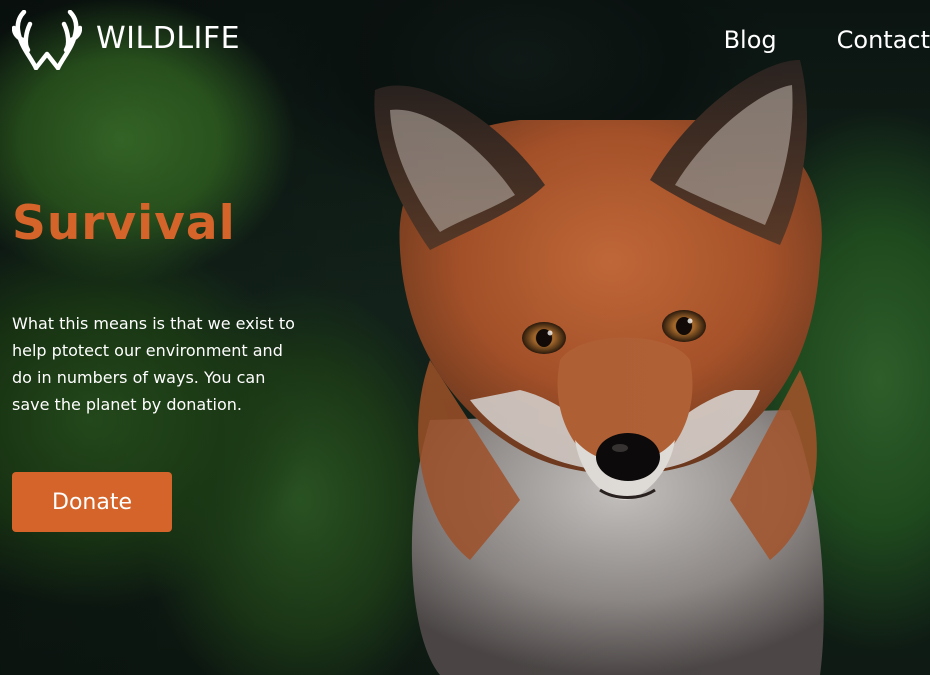 The image size is (930, 675). What do you see at coordinates (92, 502) in the screenshot?
I see `donate-button: Donate` at bounding box center [92, 502].